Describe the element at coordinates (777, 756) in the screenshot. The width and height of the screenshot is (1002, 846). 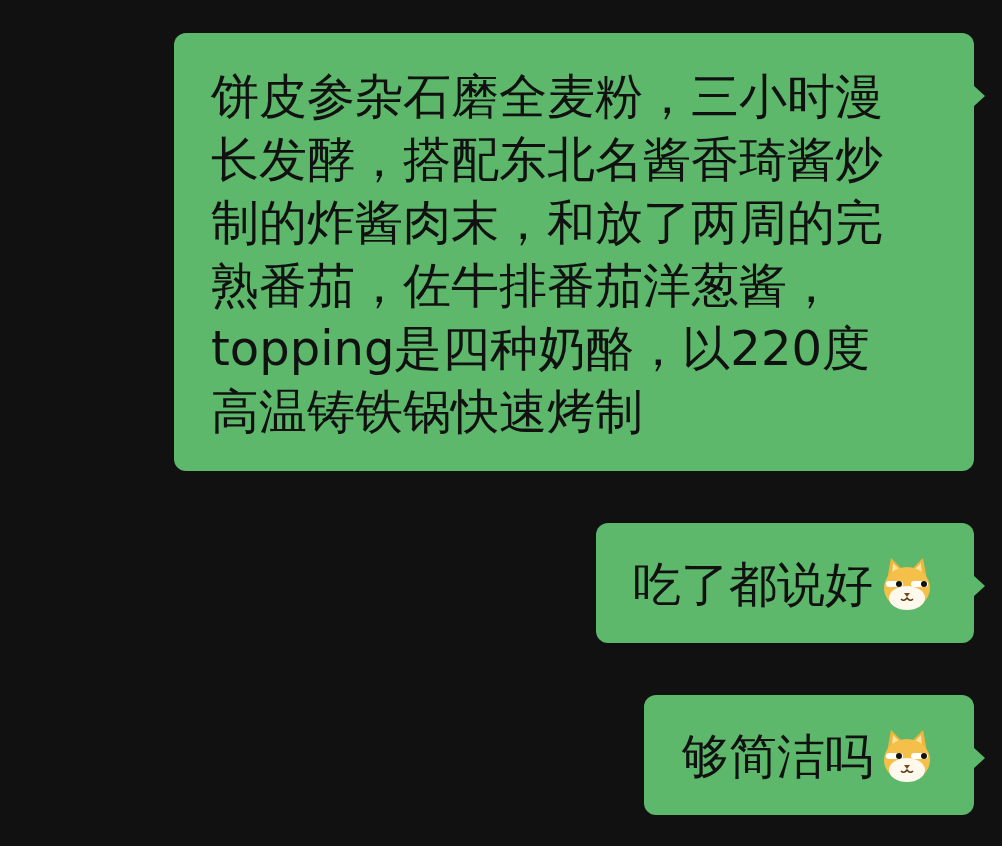
I see `message-text: 够简洁吗` at that location.